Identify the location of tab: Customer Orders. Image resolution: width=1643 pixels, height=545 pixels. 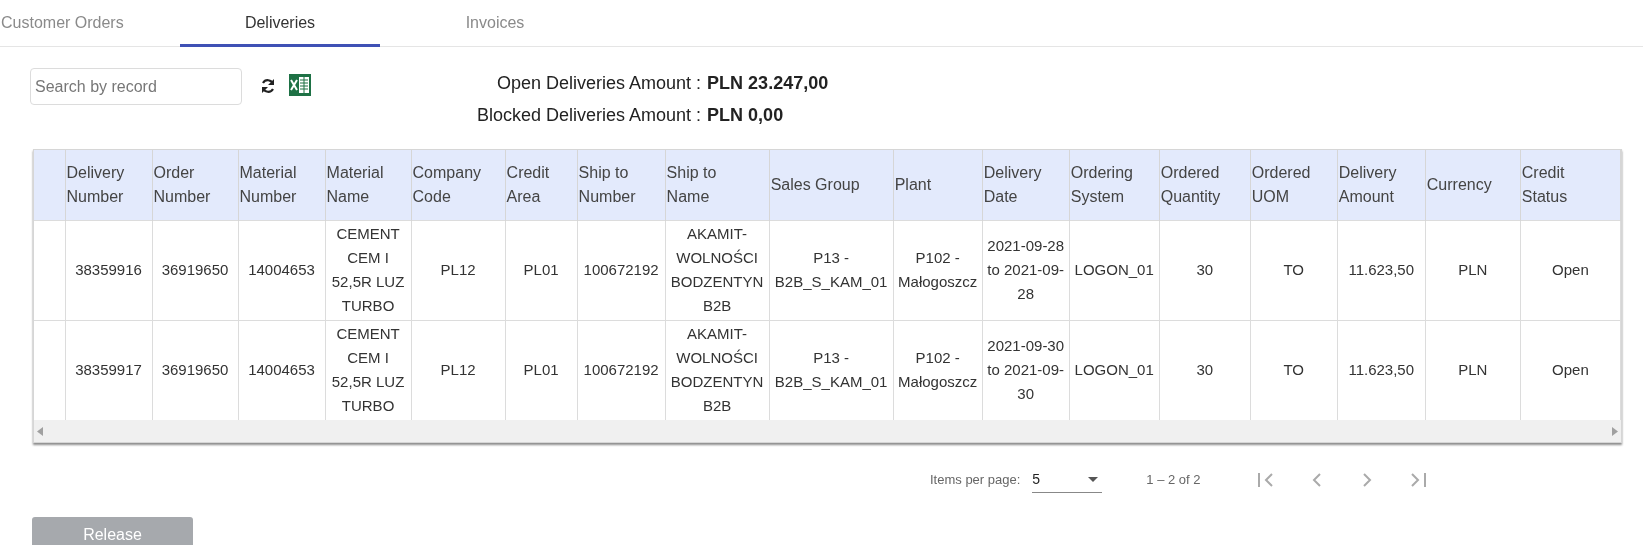
(90, 23).